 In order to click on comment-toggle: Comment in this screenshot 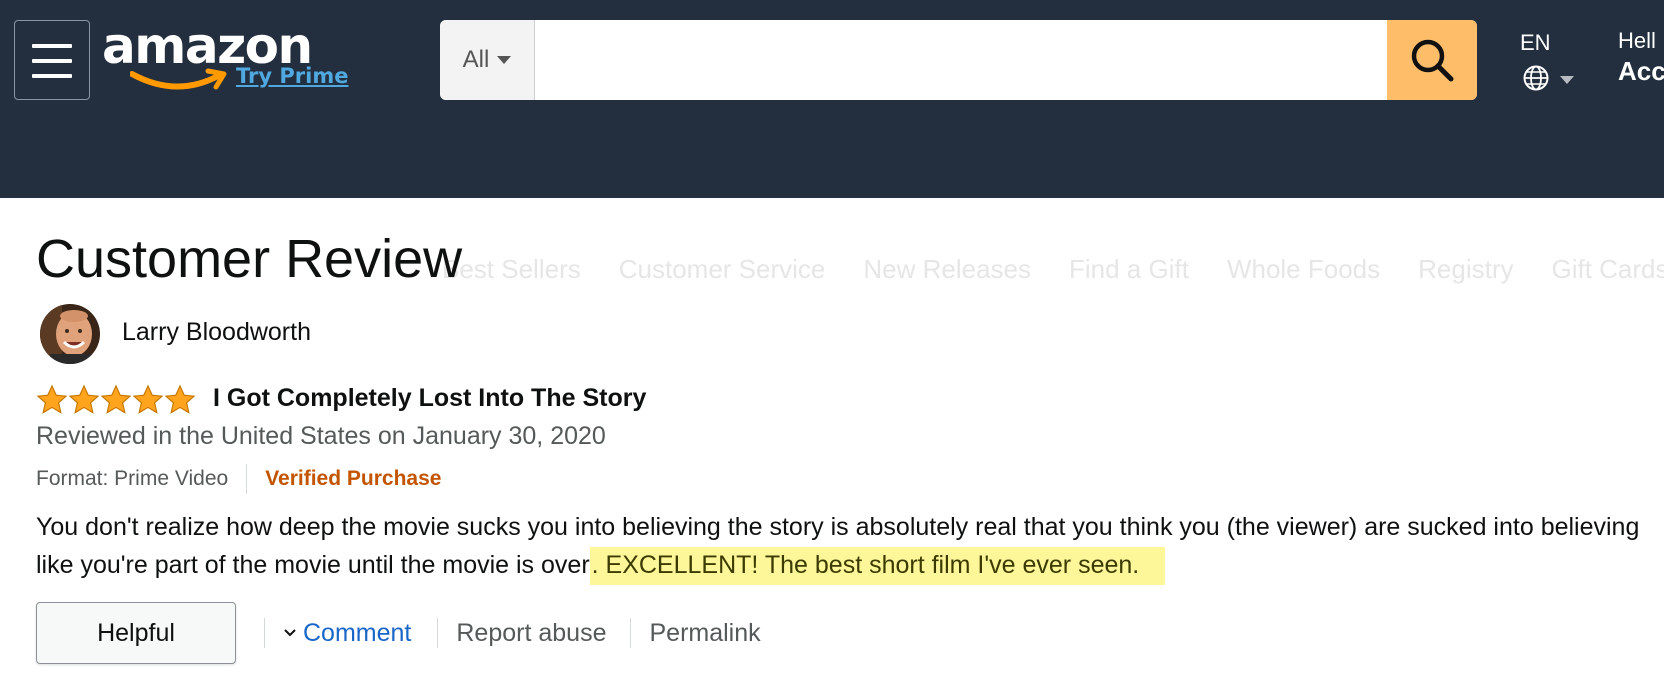, I will do `click(347, 633)`.